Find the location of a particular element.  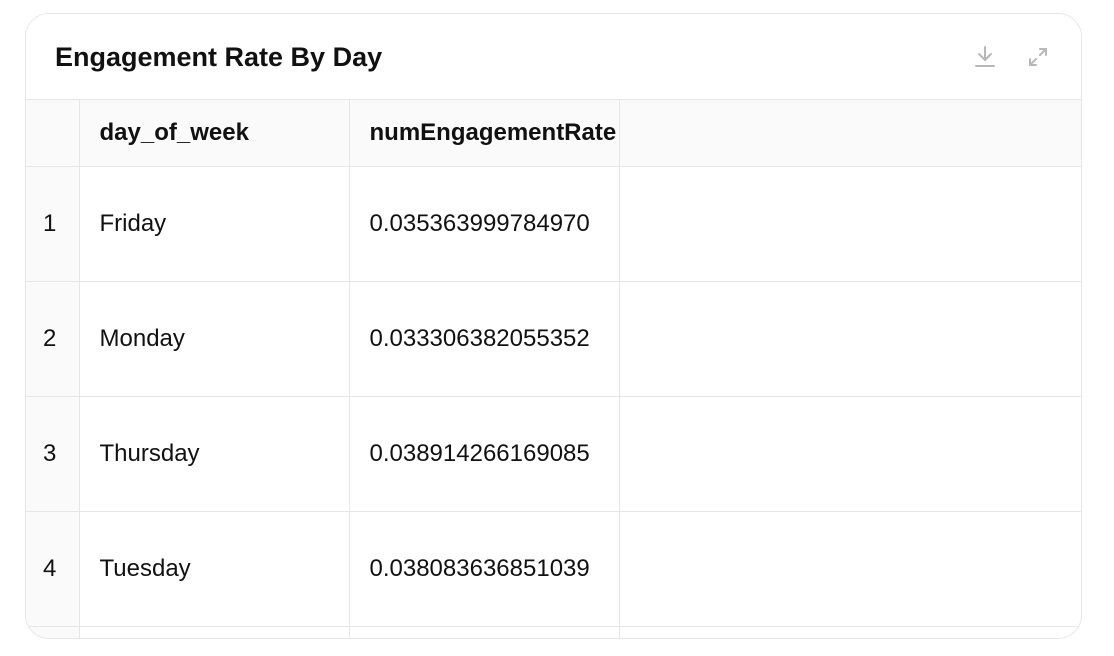

row-index-cell: 3 is located at coordinates (53, 453).